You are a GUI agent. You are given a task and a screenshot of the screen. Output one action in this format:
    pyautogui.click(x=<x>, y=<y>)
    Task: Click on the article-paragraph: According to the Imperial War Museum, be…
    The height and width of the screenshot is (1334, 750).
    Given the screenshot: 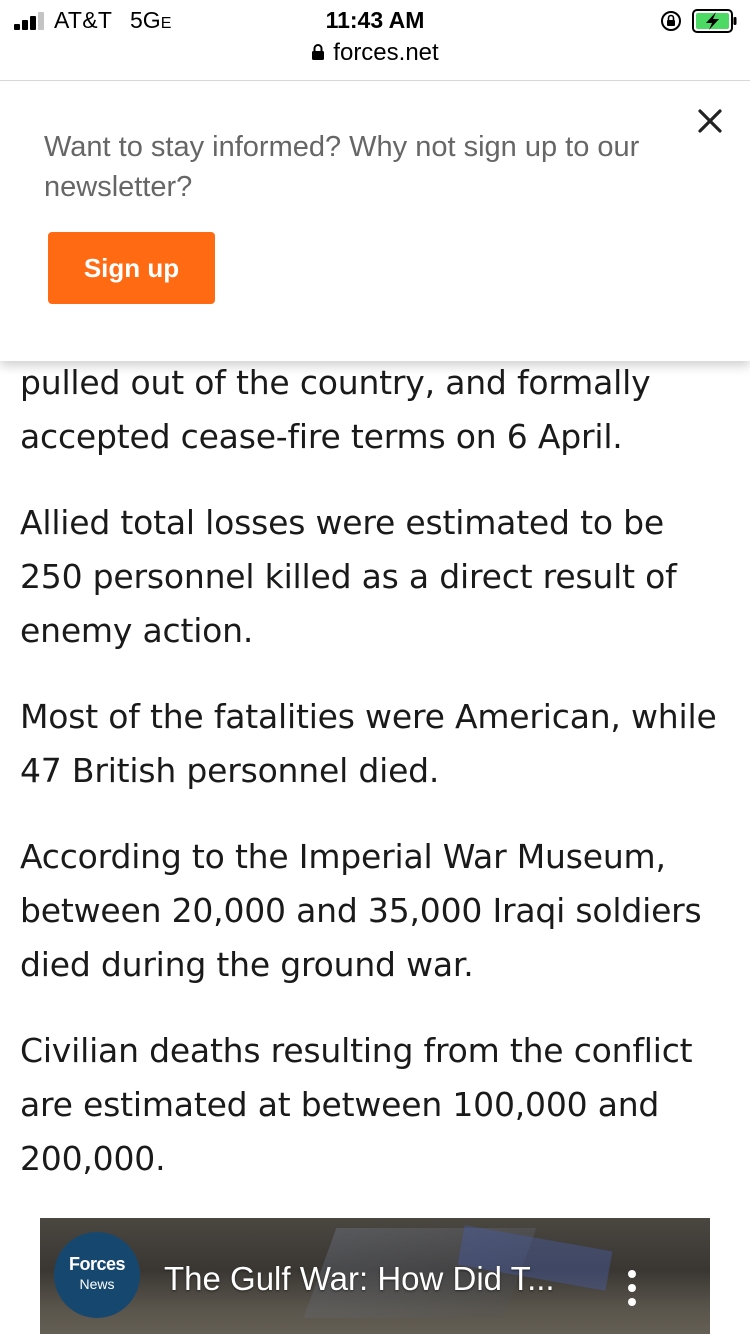 What is the action you would take?
    pyautogui.click(x=361, y=910)
    